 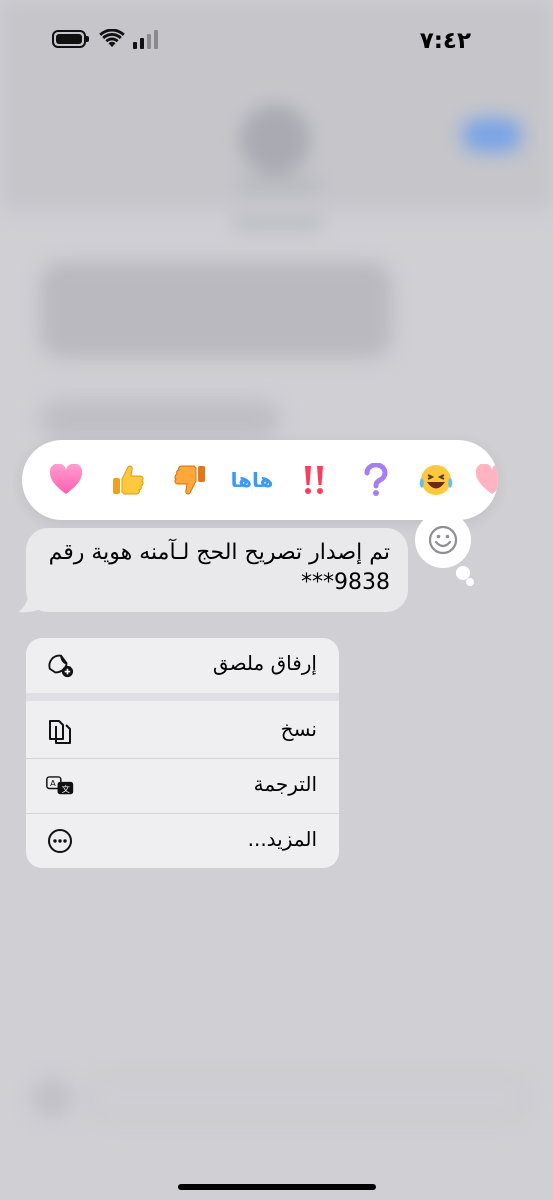 I want to click on translate-icon: A 文, so click(x=60, y=786).